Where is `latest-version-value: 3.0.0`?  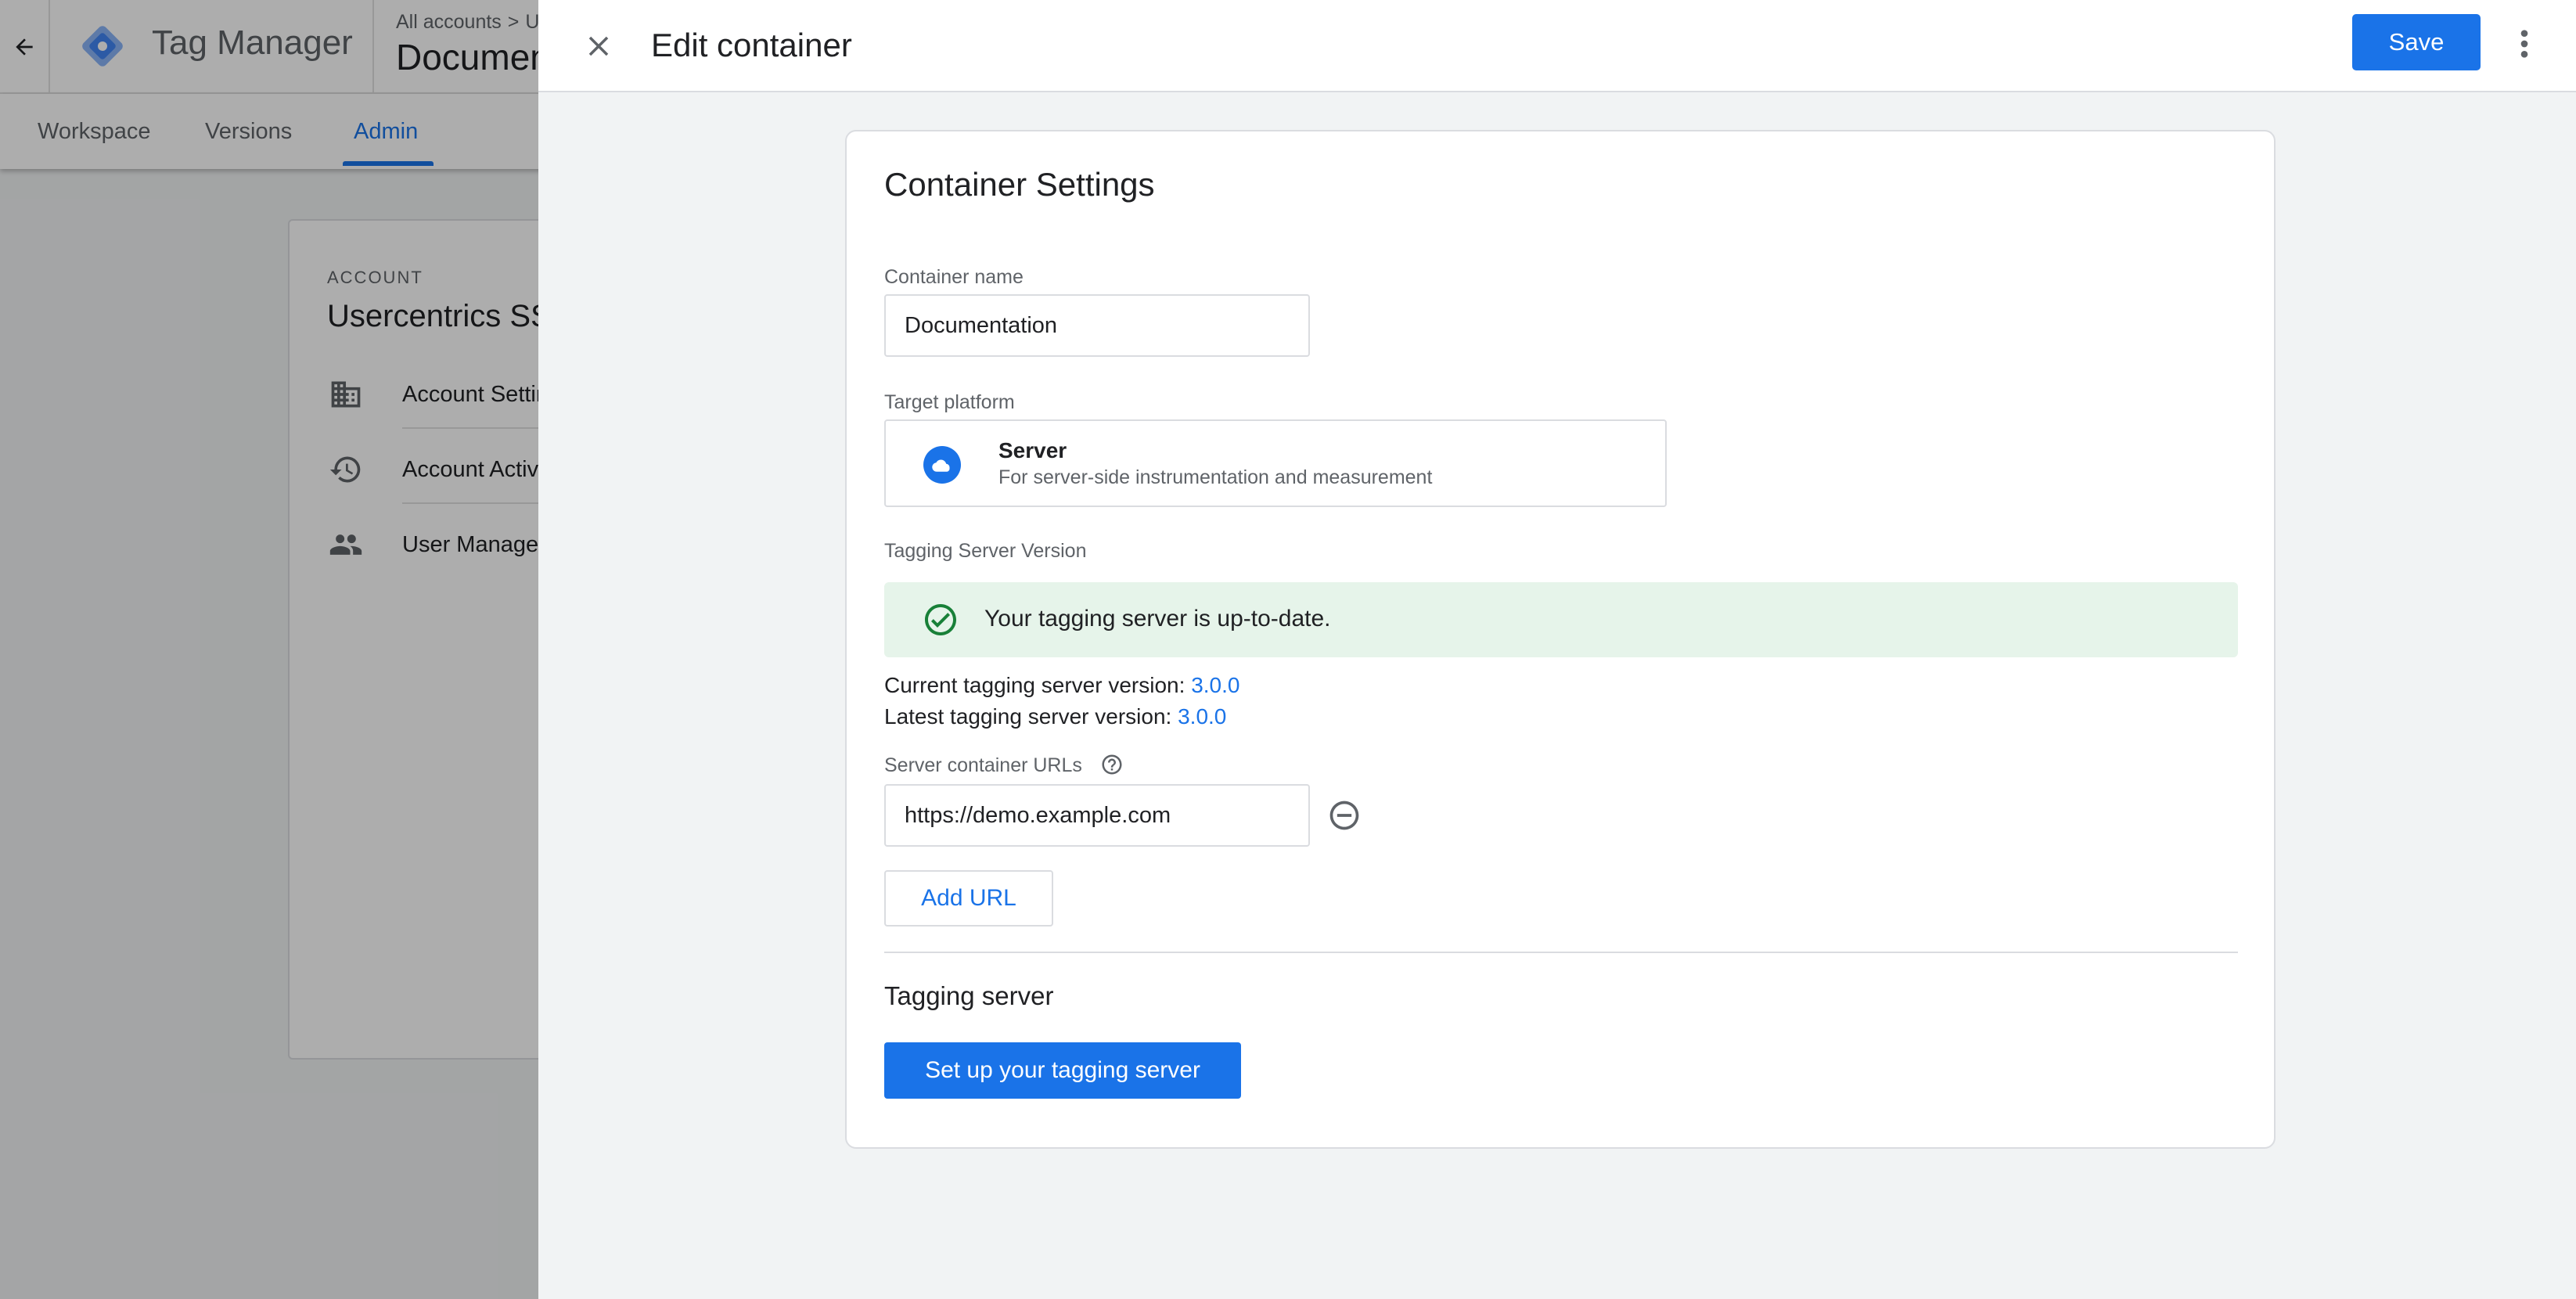
latest-version-value: 3.0.0 is located at coordinates (1202, 716).